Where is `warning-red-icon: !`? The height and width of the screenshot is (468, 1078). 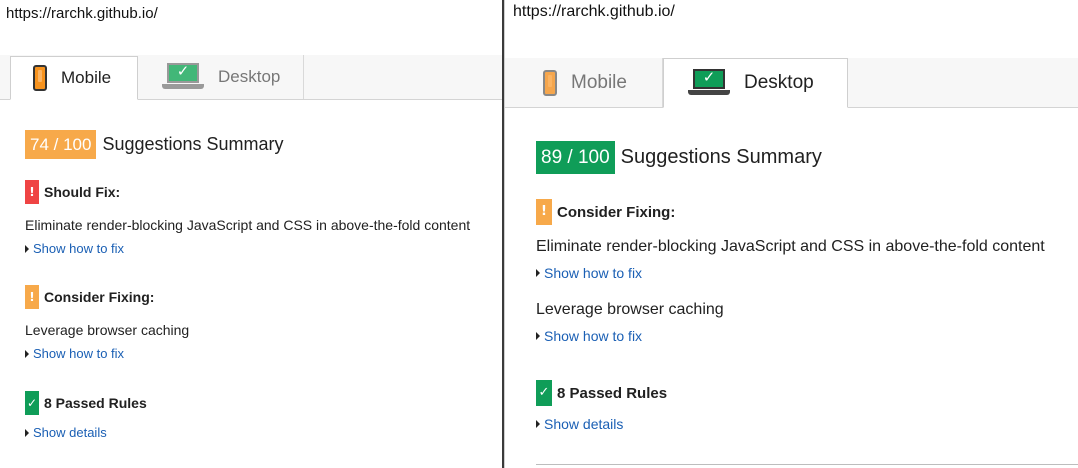
warning-red-icon: ! is located at coordinates (32, 192).